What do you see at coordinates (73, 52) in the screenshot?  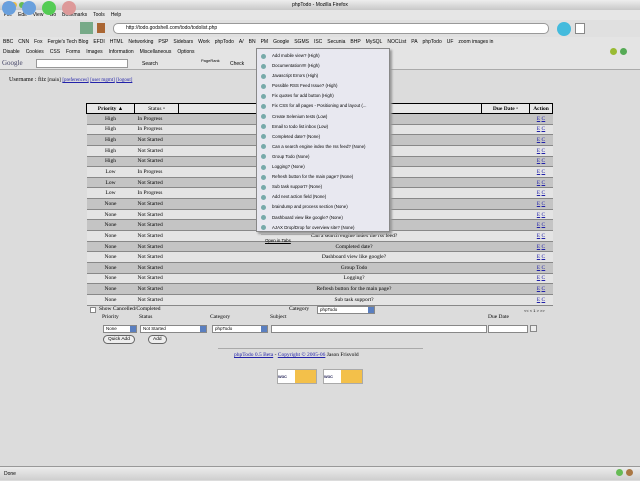 I see `devbar-forms: Forms` at bounding box center [73, 52].